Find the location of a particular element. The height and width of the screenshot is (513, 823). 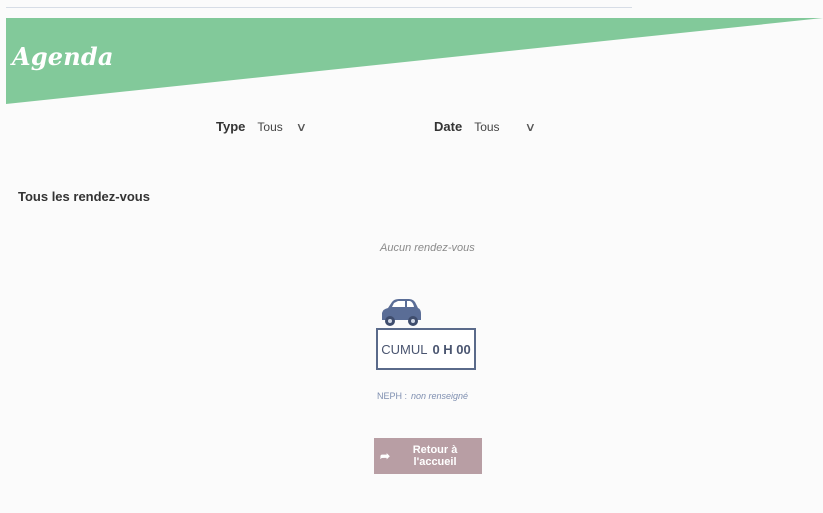

cumul-label: CUMUL is located at coordinates (404, 349).